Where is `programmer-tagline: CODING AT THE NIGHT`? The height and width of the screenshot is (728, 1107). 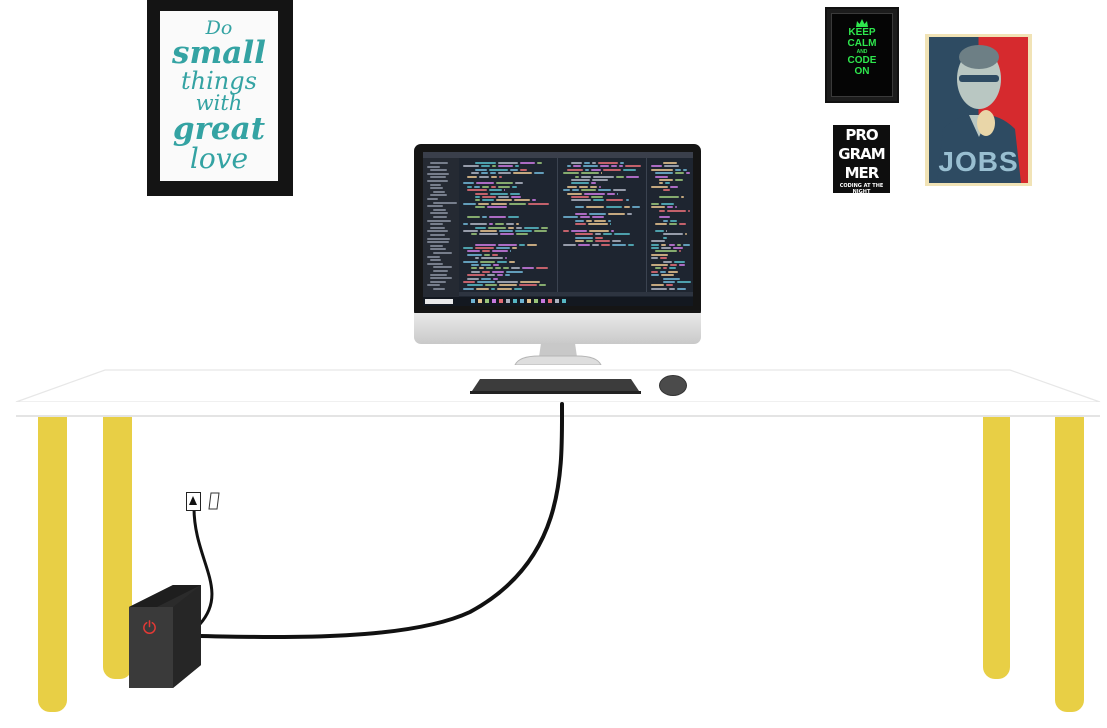 programmer-tagline: CODING AT THE NIGHT is located at coordinates (861, 189).